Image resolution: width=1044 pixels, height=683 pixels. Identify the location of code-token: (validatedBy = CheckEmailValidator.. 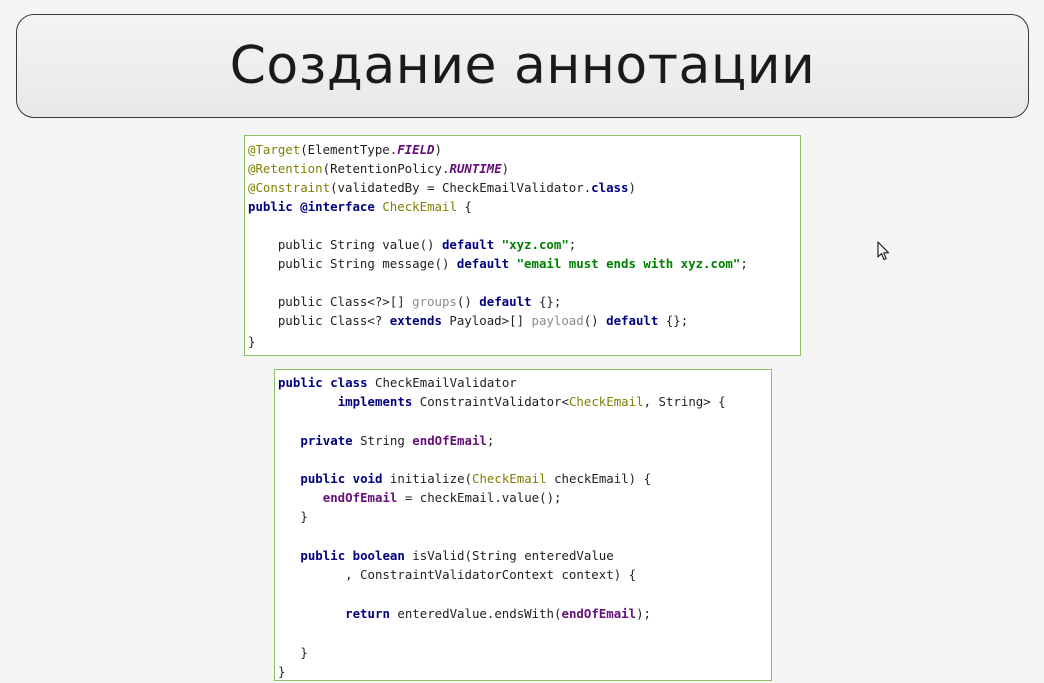
(461, 187).